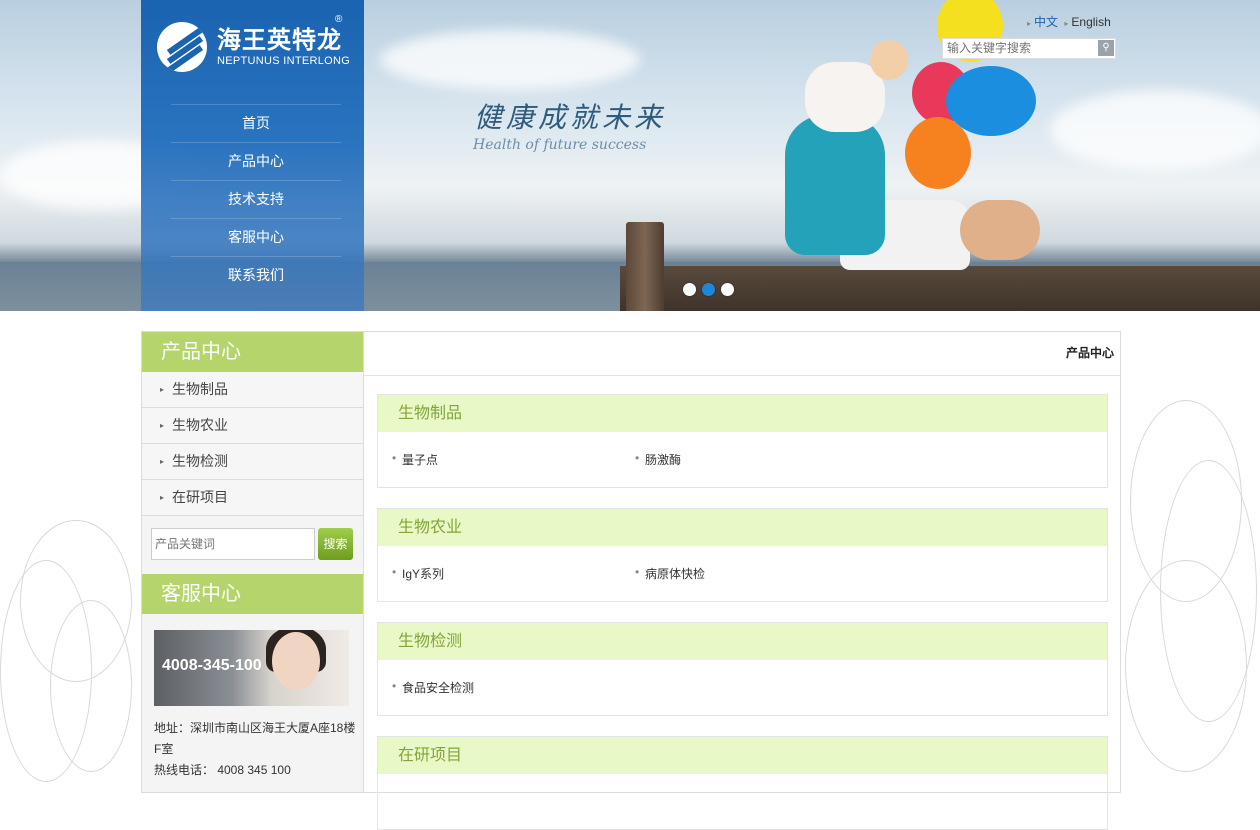 This screenshot has width=1260, height=830. What do you see at coordinates (1000, 230) in the screenshot?
I see `woman-head` at bounding box center [1000, 230].